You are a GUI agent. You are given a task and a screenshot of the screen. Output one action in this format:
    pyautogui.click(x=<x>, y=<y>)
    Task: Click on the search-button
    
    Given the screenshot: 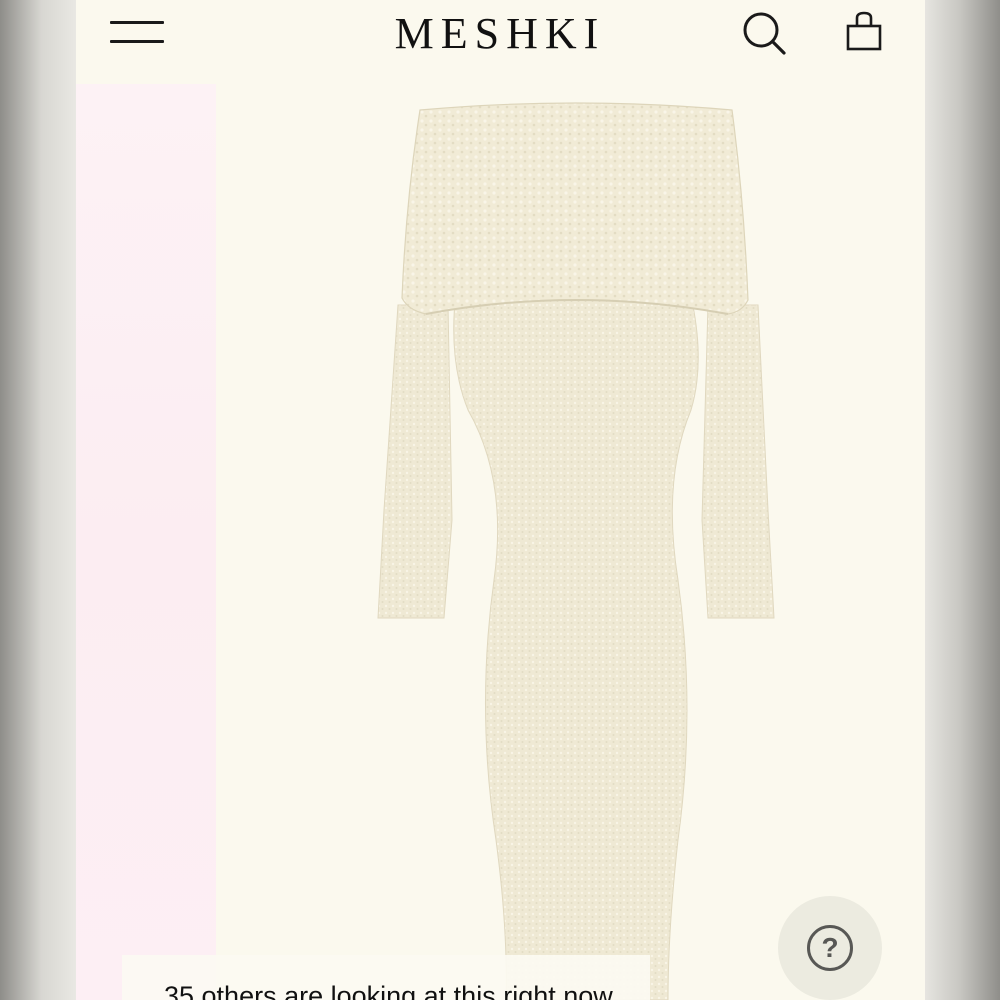 What is the action you would take?
    pyautogui.click(x=764, y=33)
    